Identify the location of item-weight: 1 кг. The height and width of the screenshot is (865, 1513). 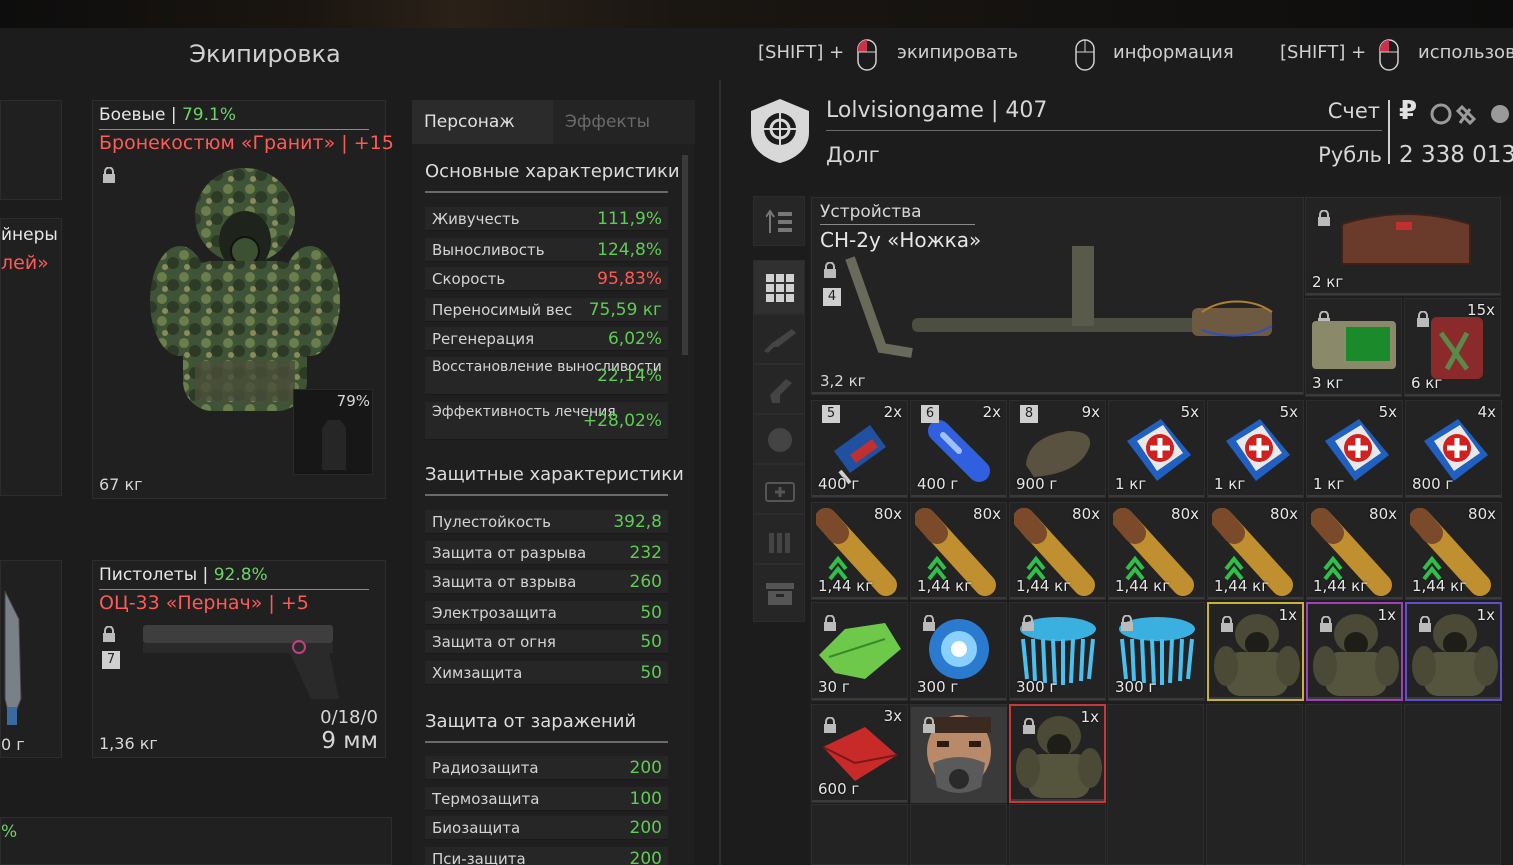
(1131, 484).